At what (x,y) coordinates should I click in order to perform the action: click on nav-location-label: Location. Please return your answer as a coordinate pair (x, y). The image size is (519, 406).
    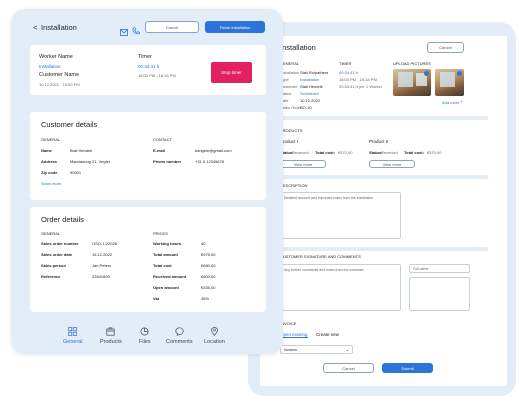
    Looking at the image, I should click on (214, 342).